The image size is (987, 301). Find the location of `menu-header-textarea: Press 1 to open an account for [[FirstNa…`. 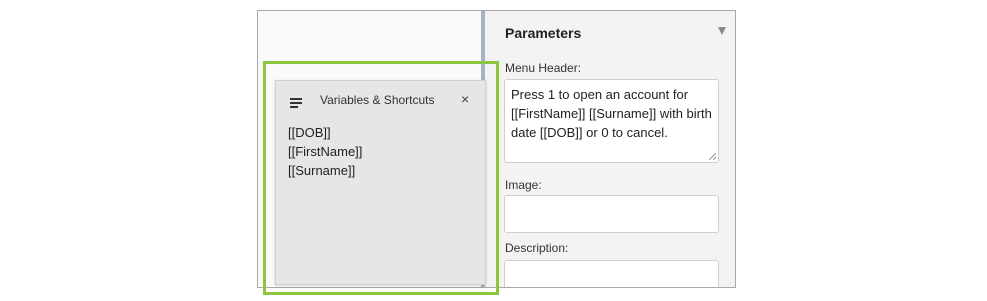

menu-header-textarea: Press 1 to open an account for [[FirstNa… is located at coordinates (611, 121).